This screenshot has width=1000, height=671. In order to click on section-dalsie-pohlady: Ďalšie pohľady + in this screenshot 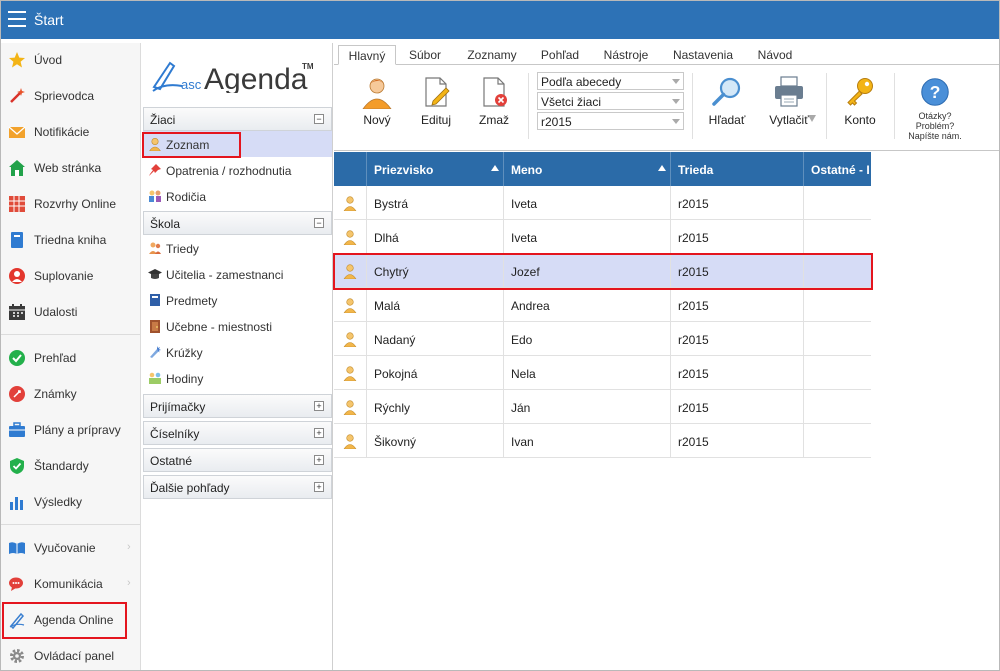, I will do `click(237, 487)`.